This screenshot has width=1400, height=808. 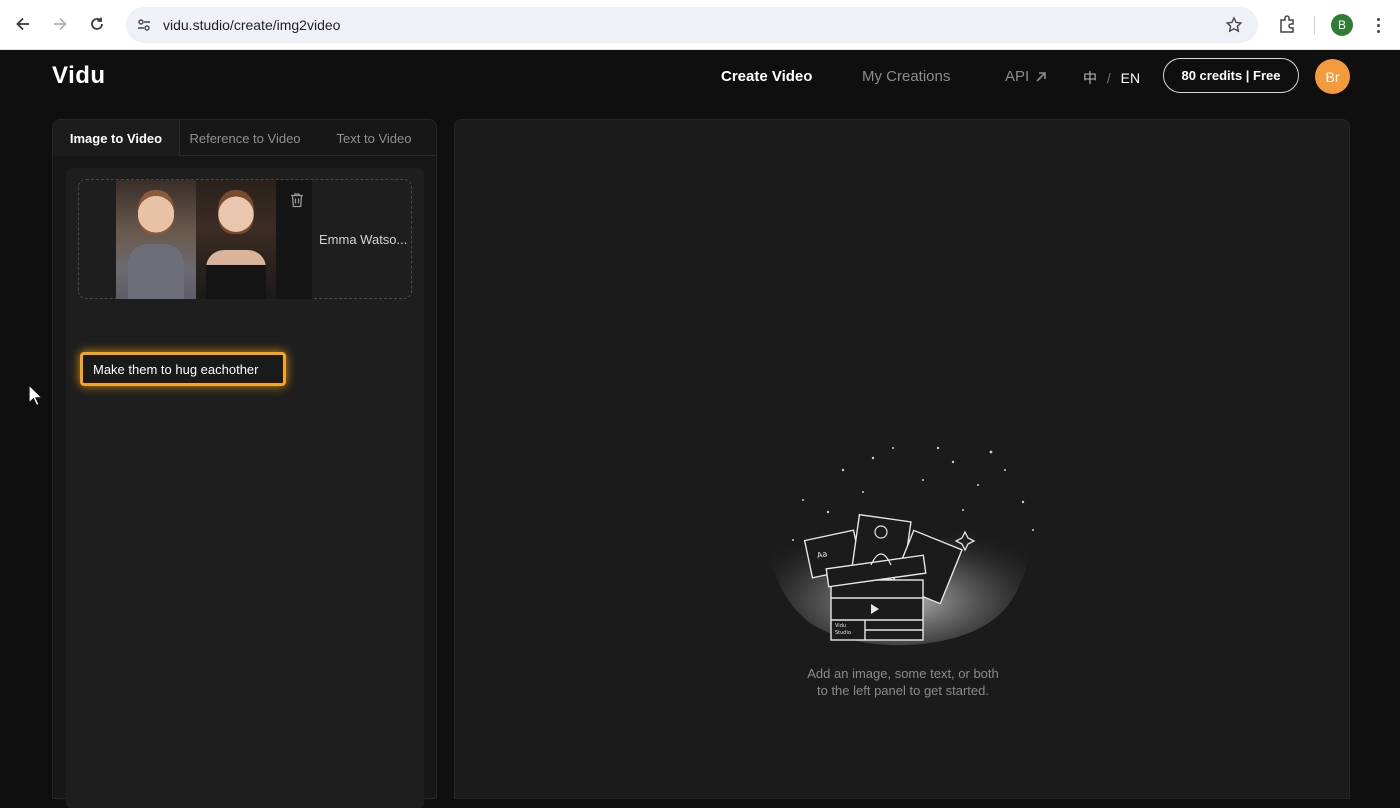 What do you see at coordinates (1287, 24) in the screenshot?
I see `extensions-icon` at bounding box center [1287, 24].